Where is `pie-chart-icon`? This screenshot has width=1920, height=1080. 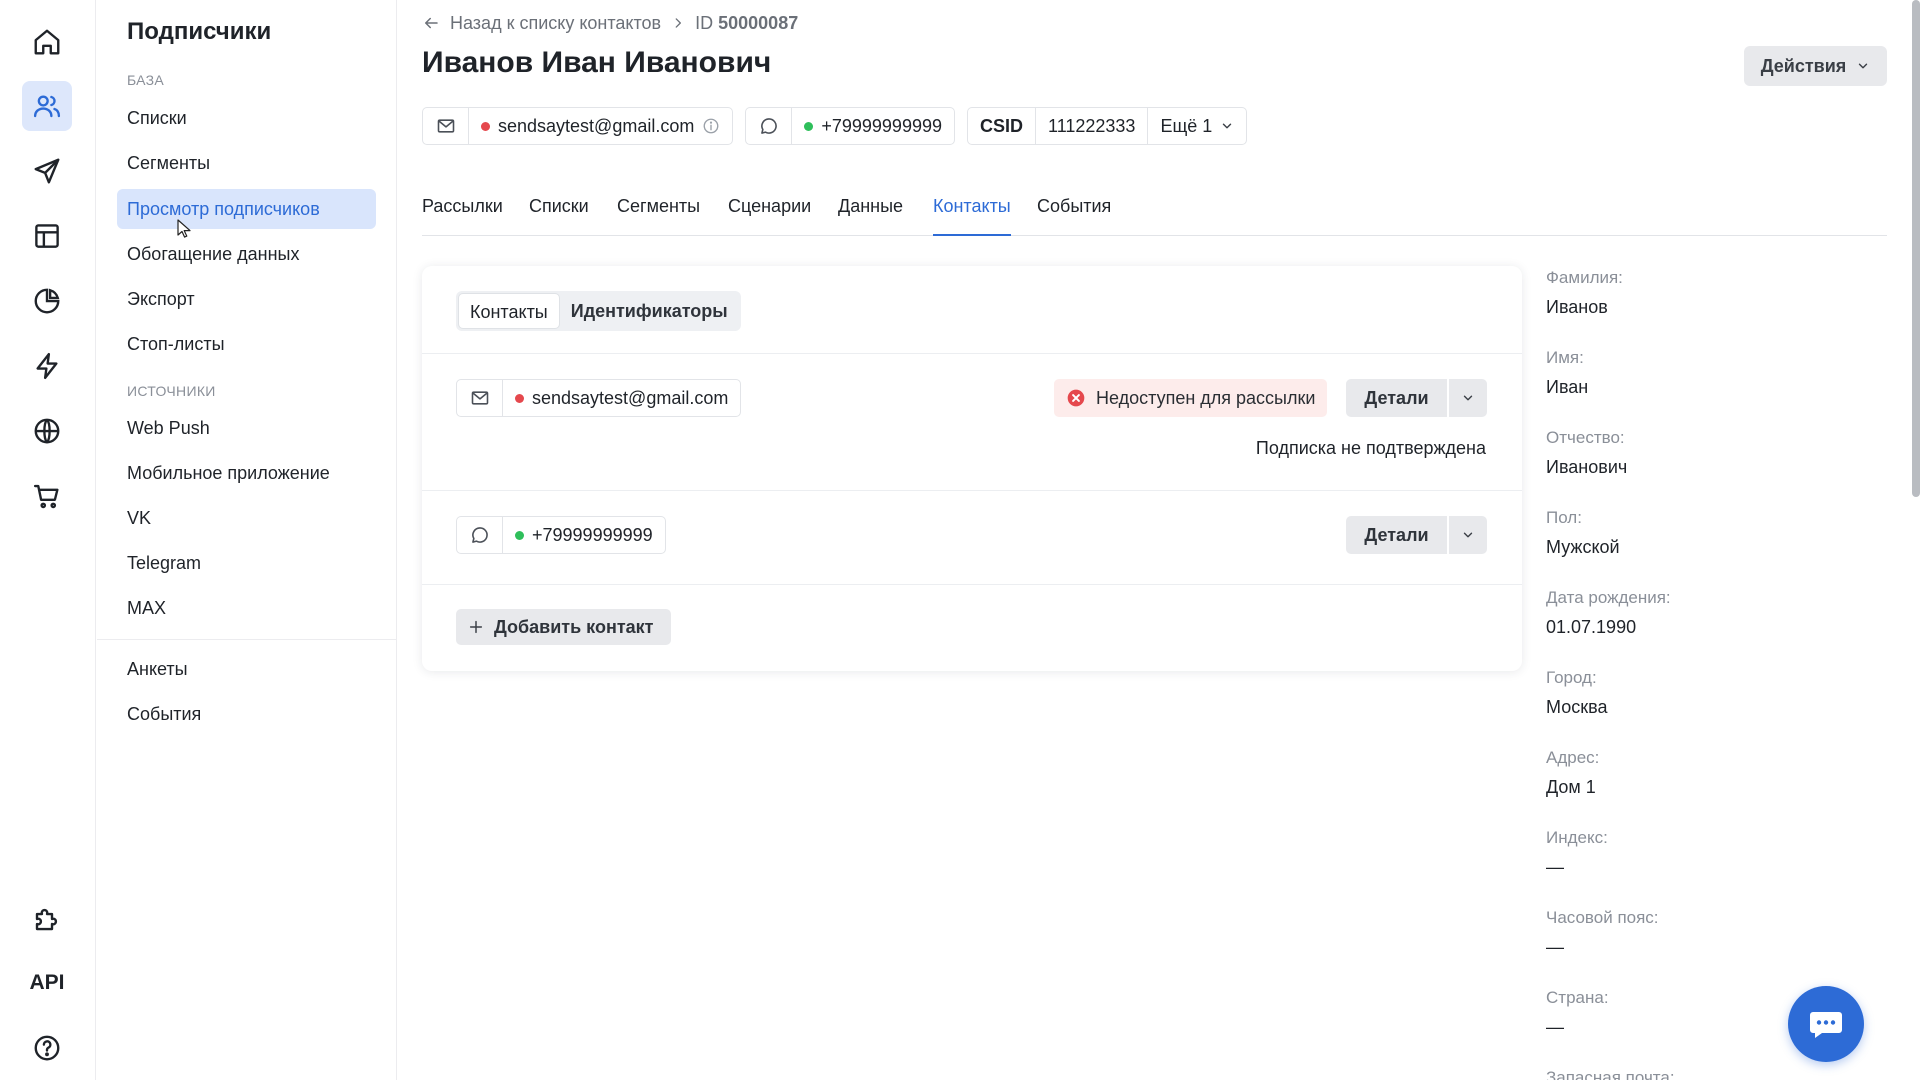
pie-chart-icon is located at coordinates (47, 301).